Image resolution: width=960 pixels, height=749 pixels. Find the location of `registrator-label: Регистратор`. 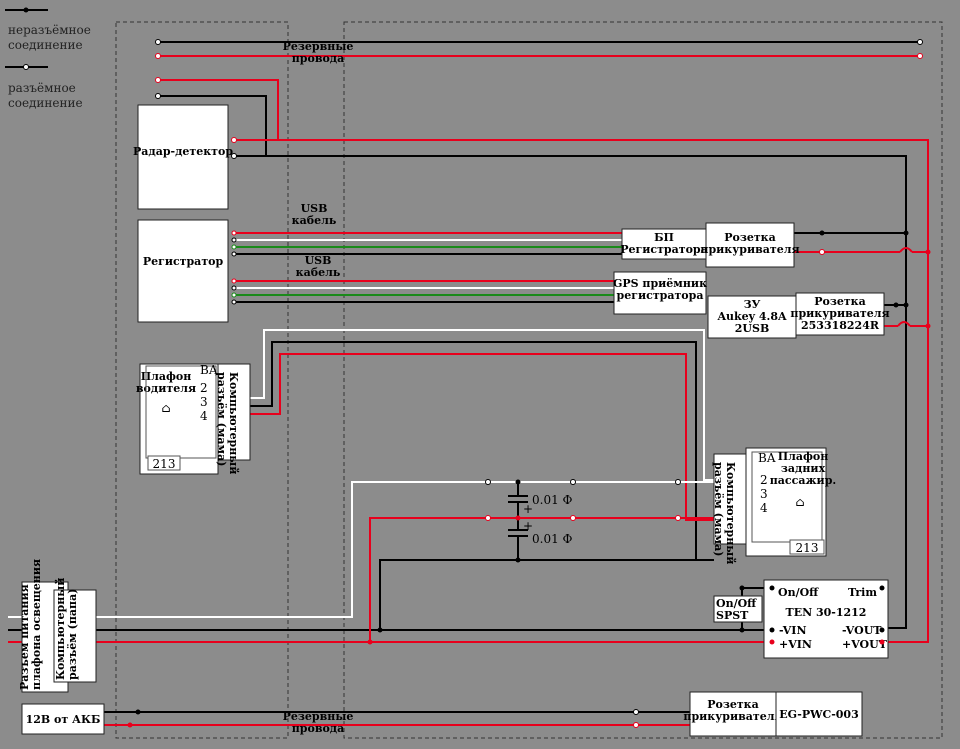

registrator-label: Регистратор is located at coordinates (183, 261).